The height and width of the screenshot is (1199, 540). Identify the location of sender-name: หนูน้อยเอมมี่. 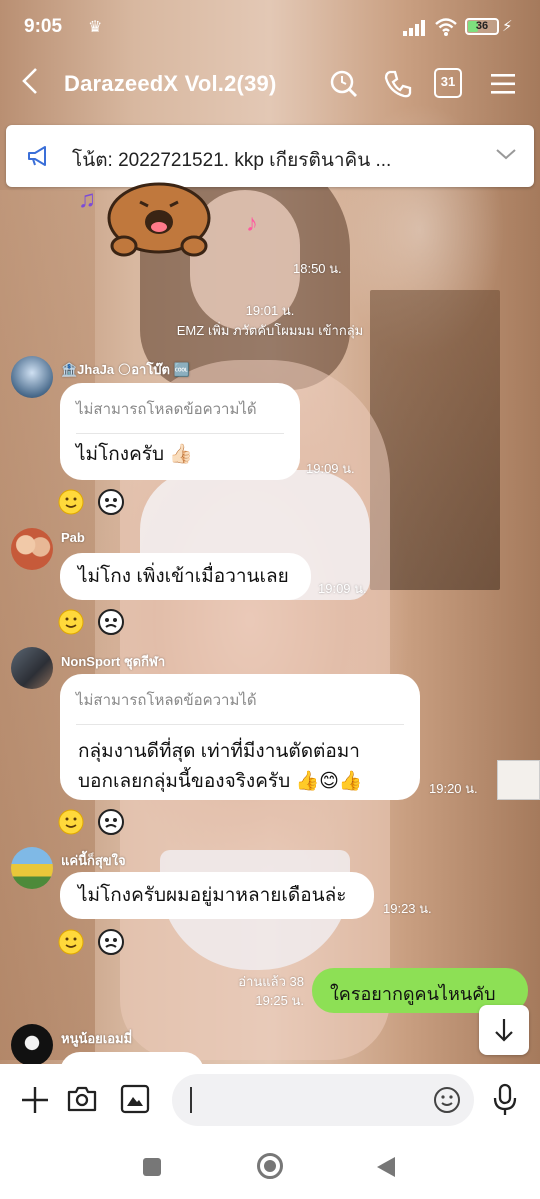
(97, 1038).